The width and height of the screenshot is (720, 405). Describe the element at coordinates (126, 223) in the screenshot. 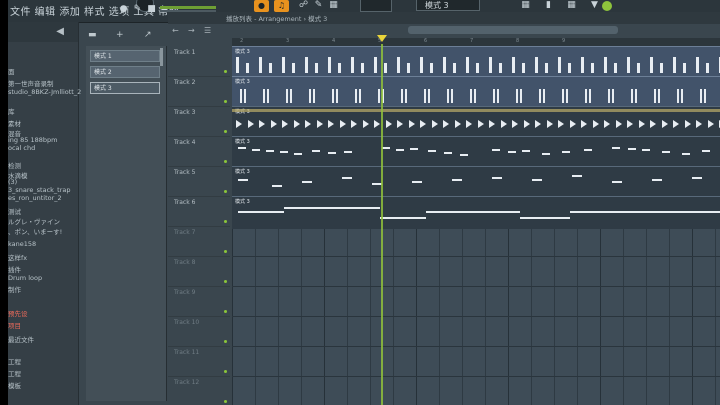

I see `pattern-picker: 模式 1 模式 2 模式 3` at that location.